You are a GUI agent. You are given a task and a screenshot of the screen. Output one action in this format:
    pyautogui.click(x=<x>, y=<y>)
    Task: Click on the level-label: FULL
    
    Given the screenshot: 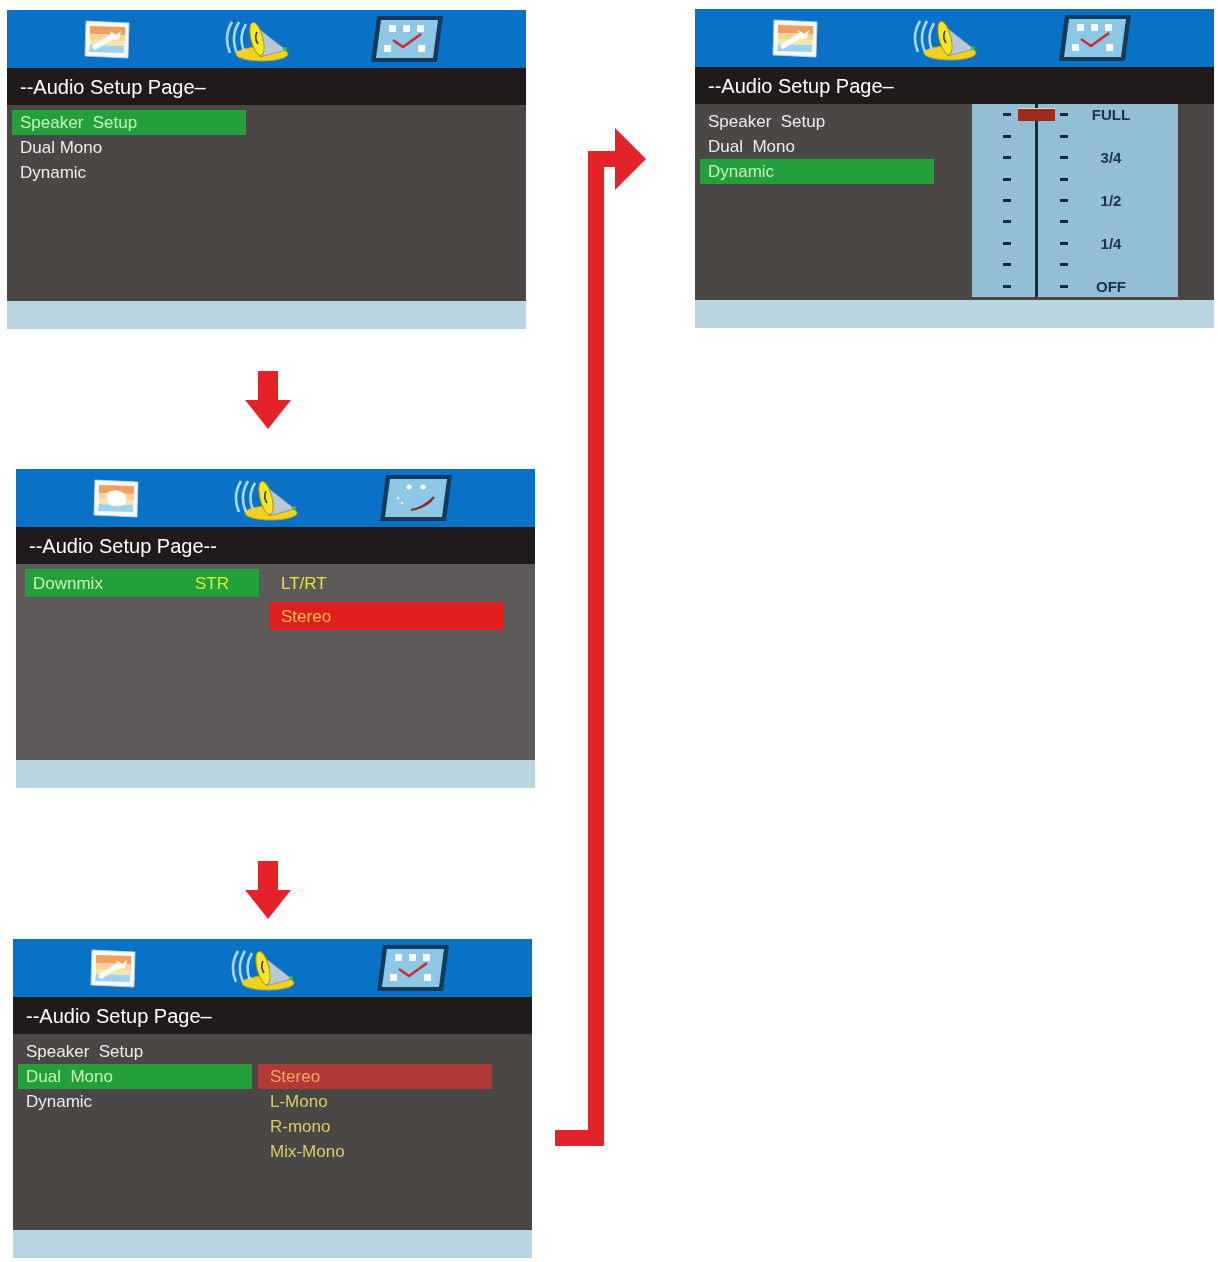 What is the action you would take?
    pyautogui.click(x=1111, y=115)
    